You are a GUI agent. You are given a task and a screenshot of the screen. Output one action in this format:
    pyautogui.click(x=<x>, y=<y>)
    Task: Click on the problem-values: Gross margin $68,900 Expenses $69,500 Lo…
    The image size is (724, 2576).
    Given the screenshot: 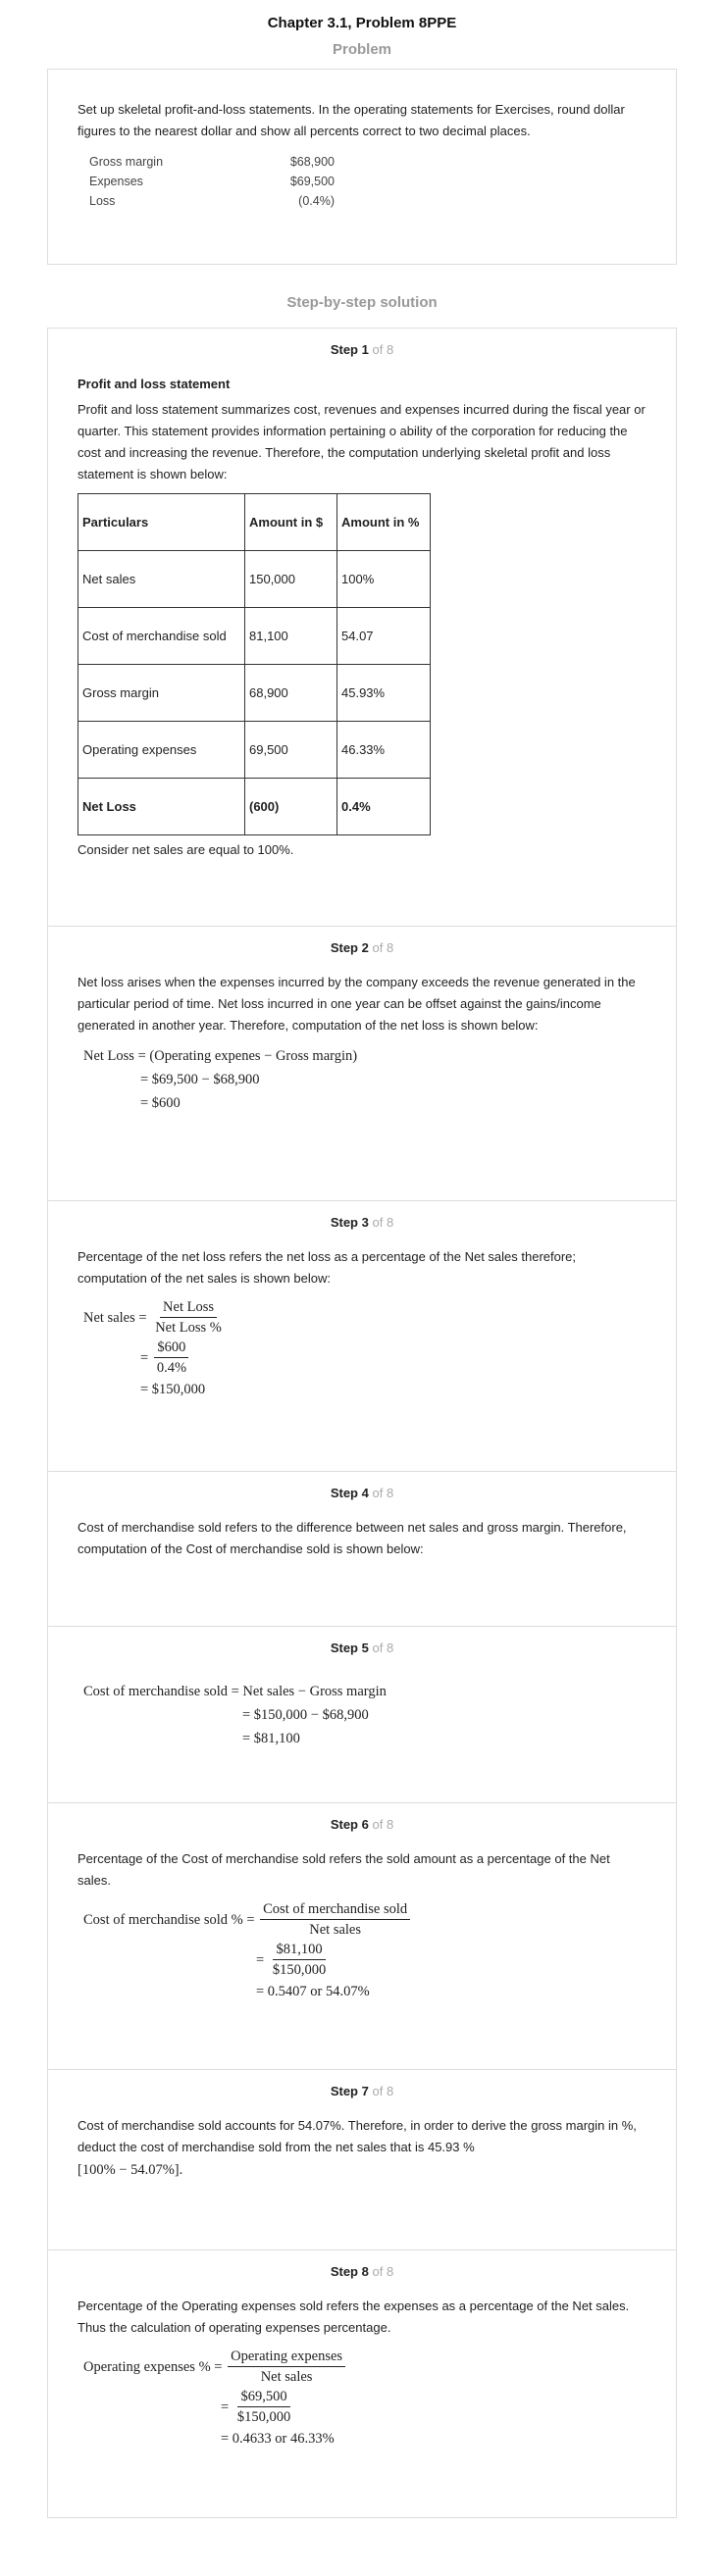 What is the action you would take?
    pyautogui.click(x=367, y=182)
    